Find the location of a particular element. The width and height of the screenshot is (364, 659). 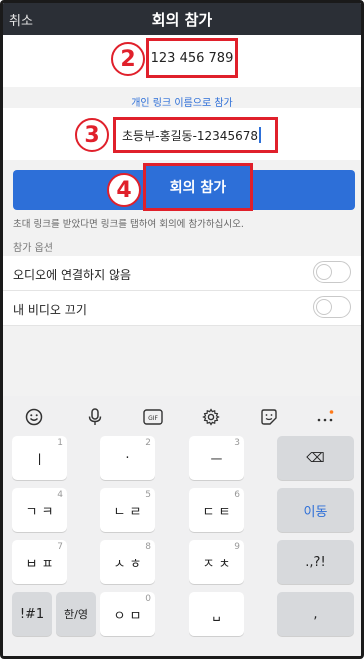

video-off-toggle is located at coordinates (332, 307).